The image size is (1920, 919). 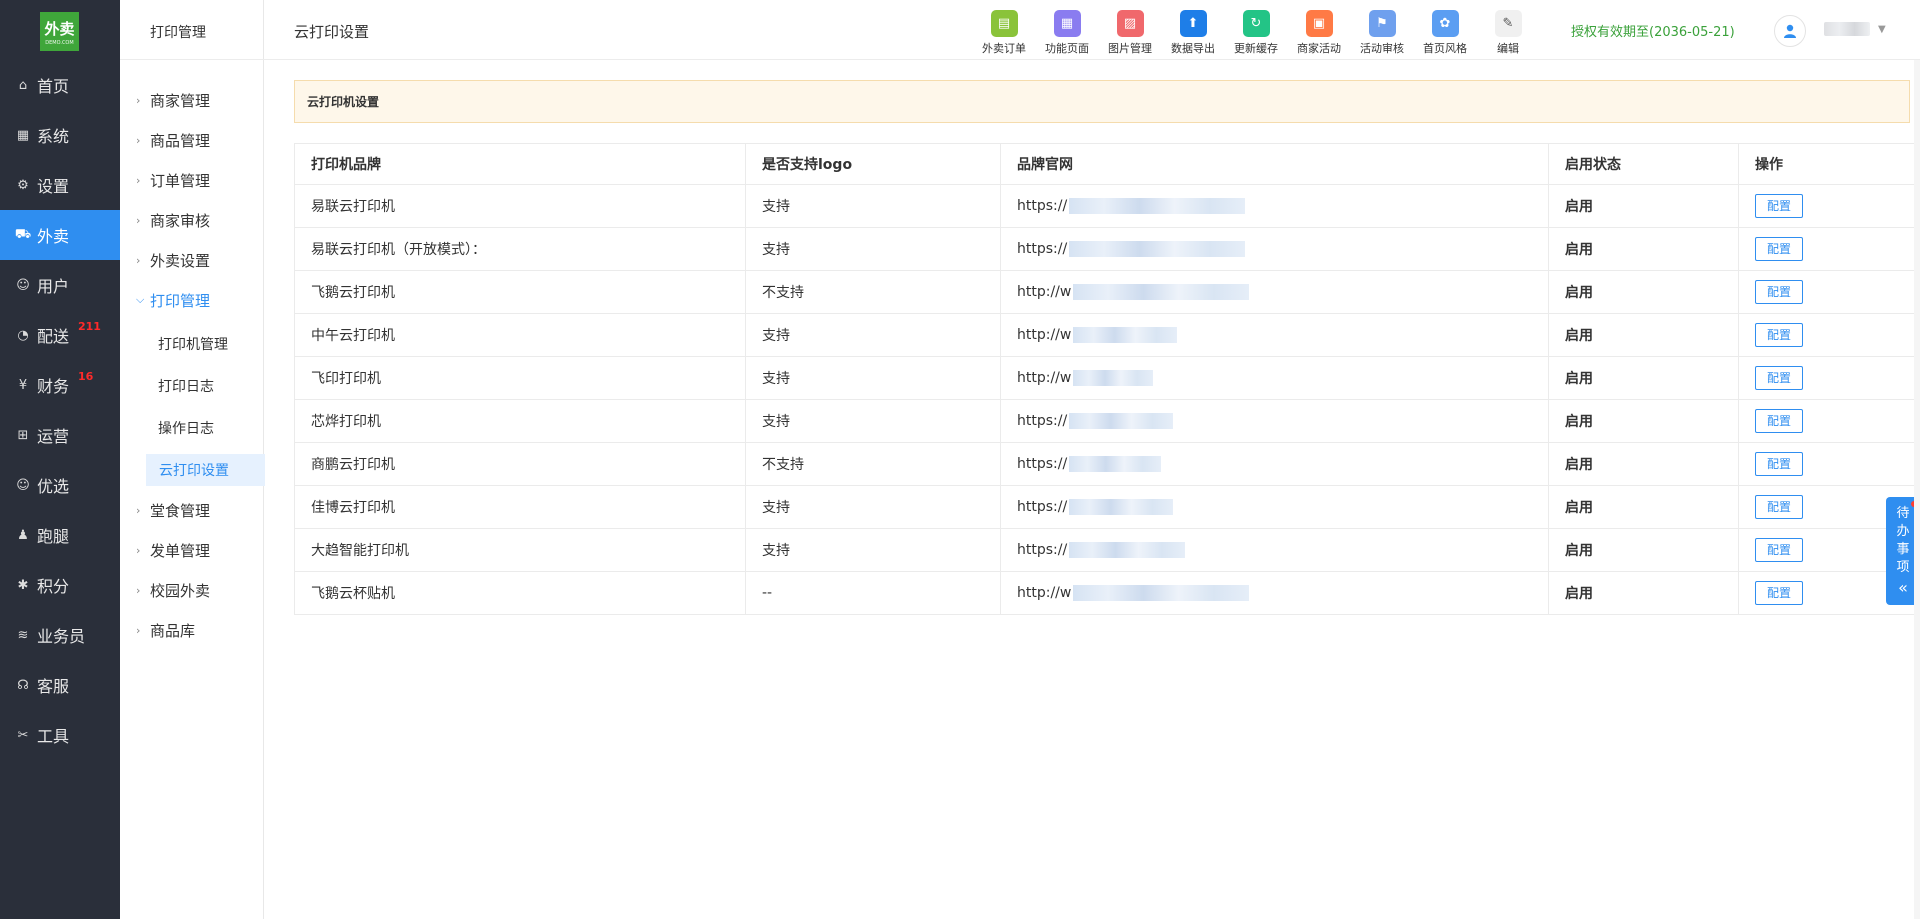 What do you see at coordinates (192, 590) in the screenshot?
I see `subnav-group: › 校园外卖` at bounding box center [192, 590].